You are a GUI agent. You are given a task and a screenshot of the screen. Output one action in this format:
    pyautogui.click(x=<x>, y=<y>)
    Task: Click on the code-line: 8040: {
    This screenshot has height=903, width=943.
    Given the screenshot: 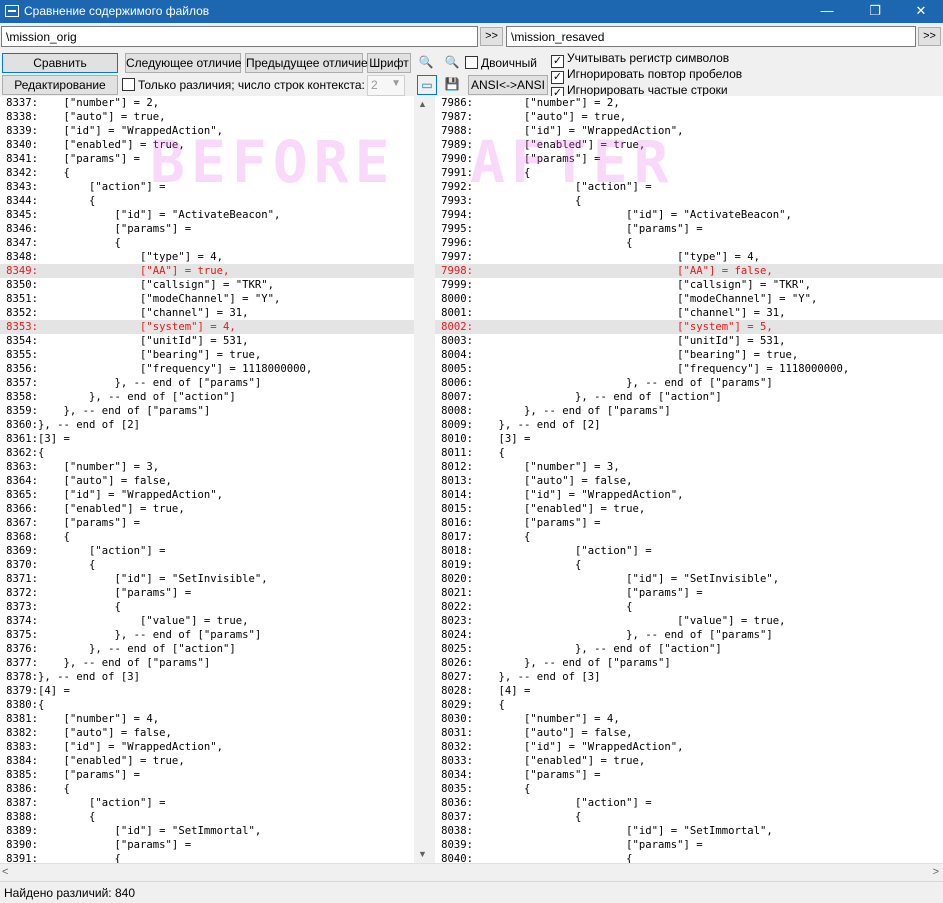 What is the action you would take?
    pyautogui.click(x=689, y=857)
    